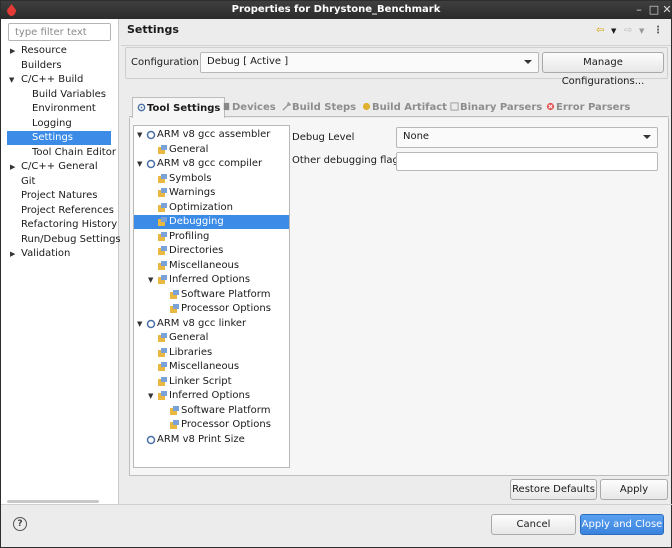  I want to click on debug-level-value: None, so click(416, 136).